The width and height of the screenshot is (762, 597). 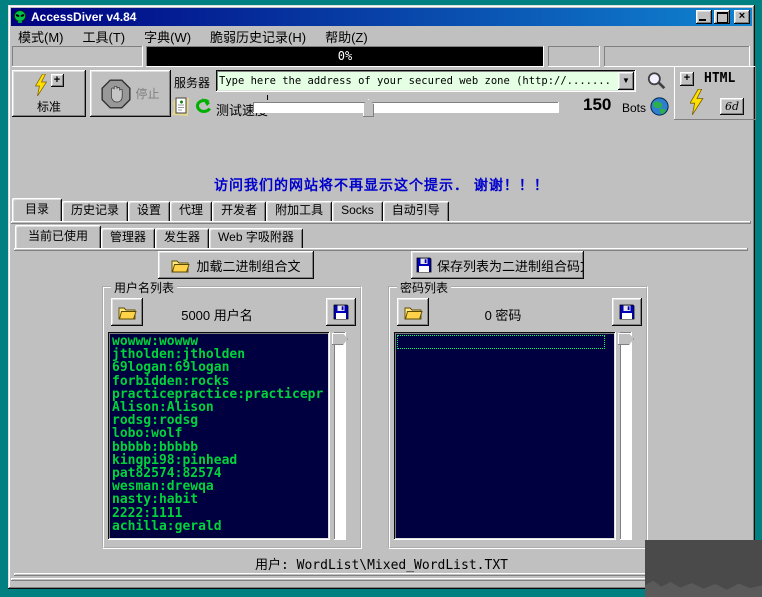 What do you see at coordinates (299, 211) in the screenshot?
I see `main-tab: 附加工具` at bounding box center [299, 211].